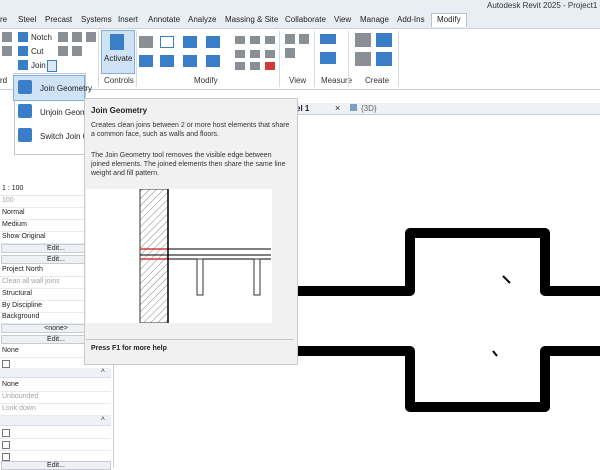 This screenshot has width=600, height=470. Describe the element at coordinates (52, 88) in the screenshot. I see `menu-item-join-geometry: Join Geometry` at that location.